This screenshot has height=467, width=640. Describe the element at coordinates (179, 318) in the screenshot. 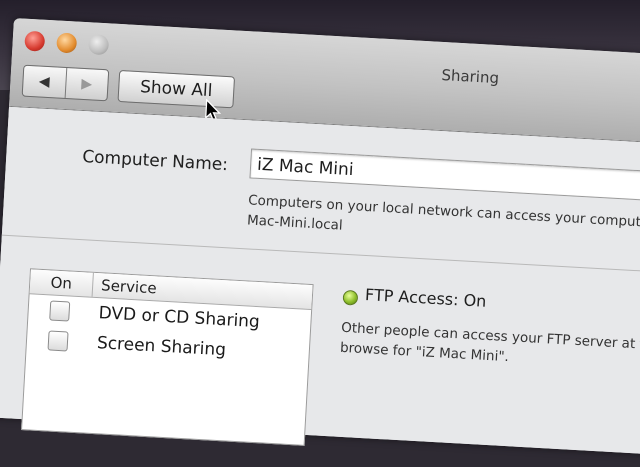

I see `service-name: DVD or CD Sharing` at that location.